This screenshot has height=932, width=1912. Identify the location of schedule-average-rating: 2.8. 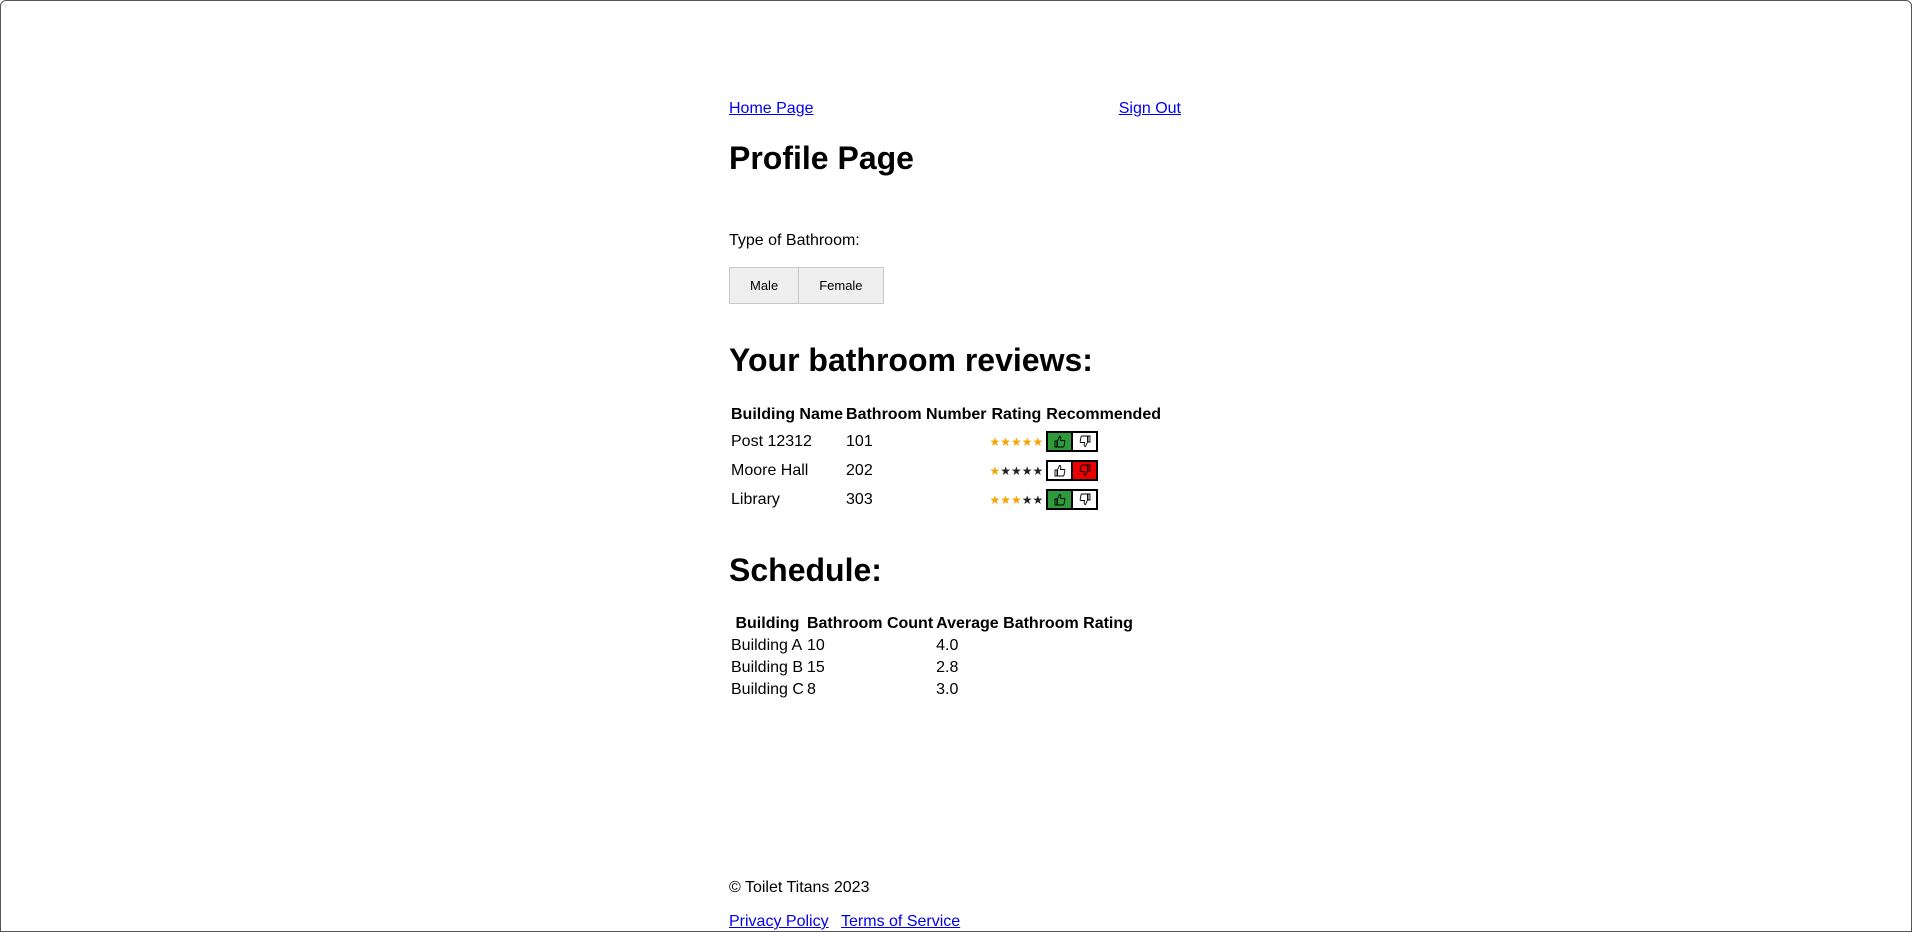
(947, 667).